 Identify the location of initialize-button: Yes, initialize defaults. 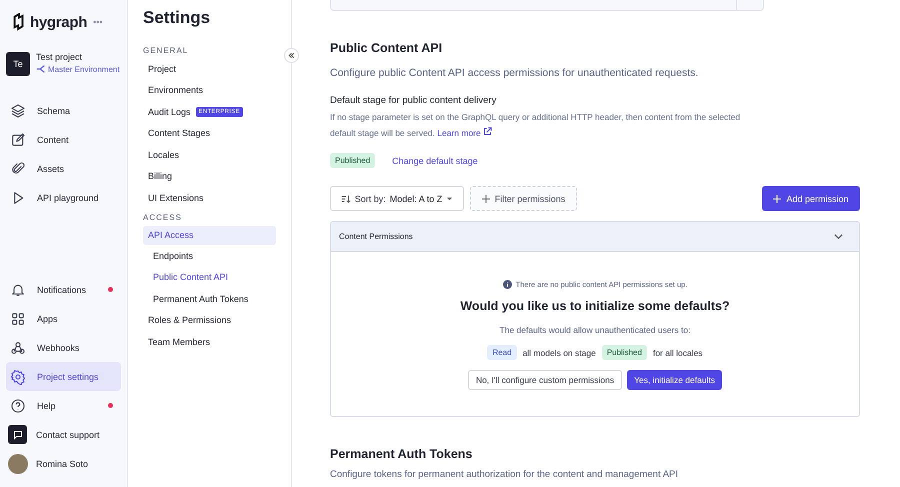
(674, 380).